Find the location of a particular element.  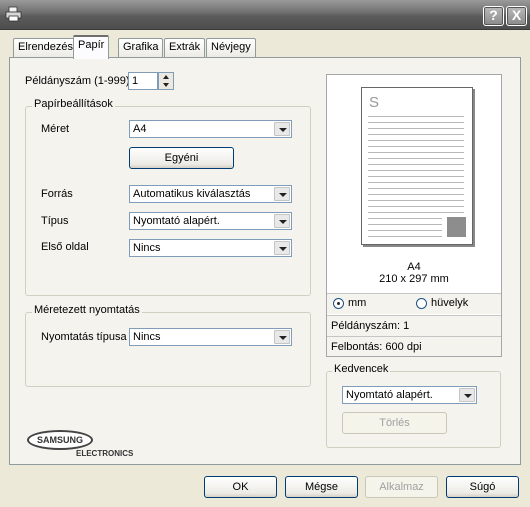

scaled-printing-group is located at coordinates (168, 349).